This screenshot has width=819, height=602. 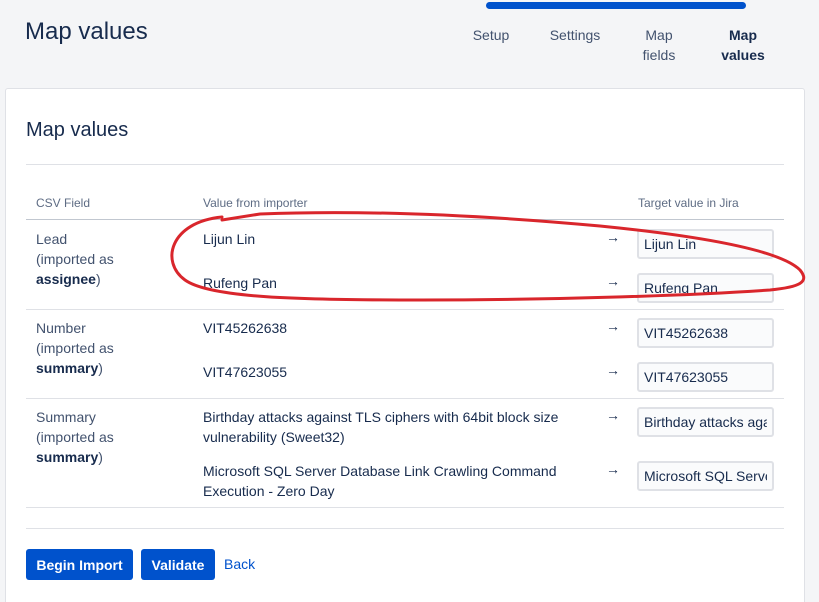 What do you see at coordinates (245, 328) in the screenshot?
I see `source-value: VIT45262638` at bounding box center [245, 328].